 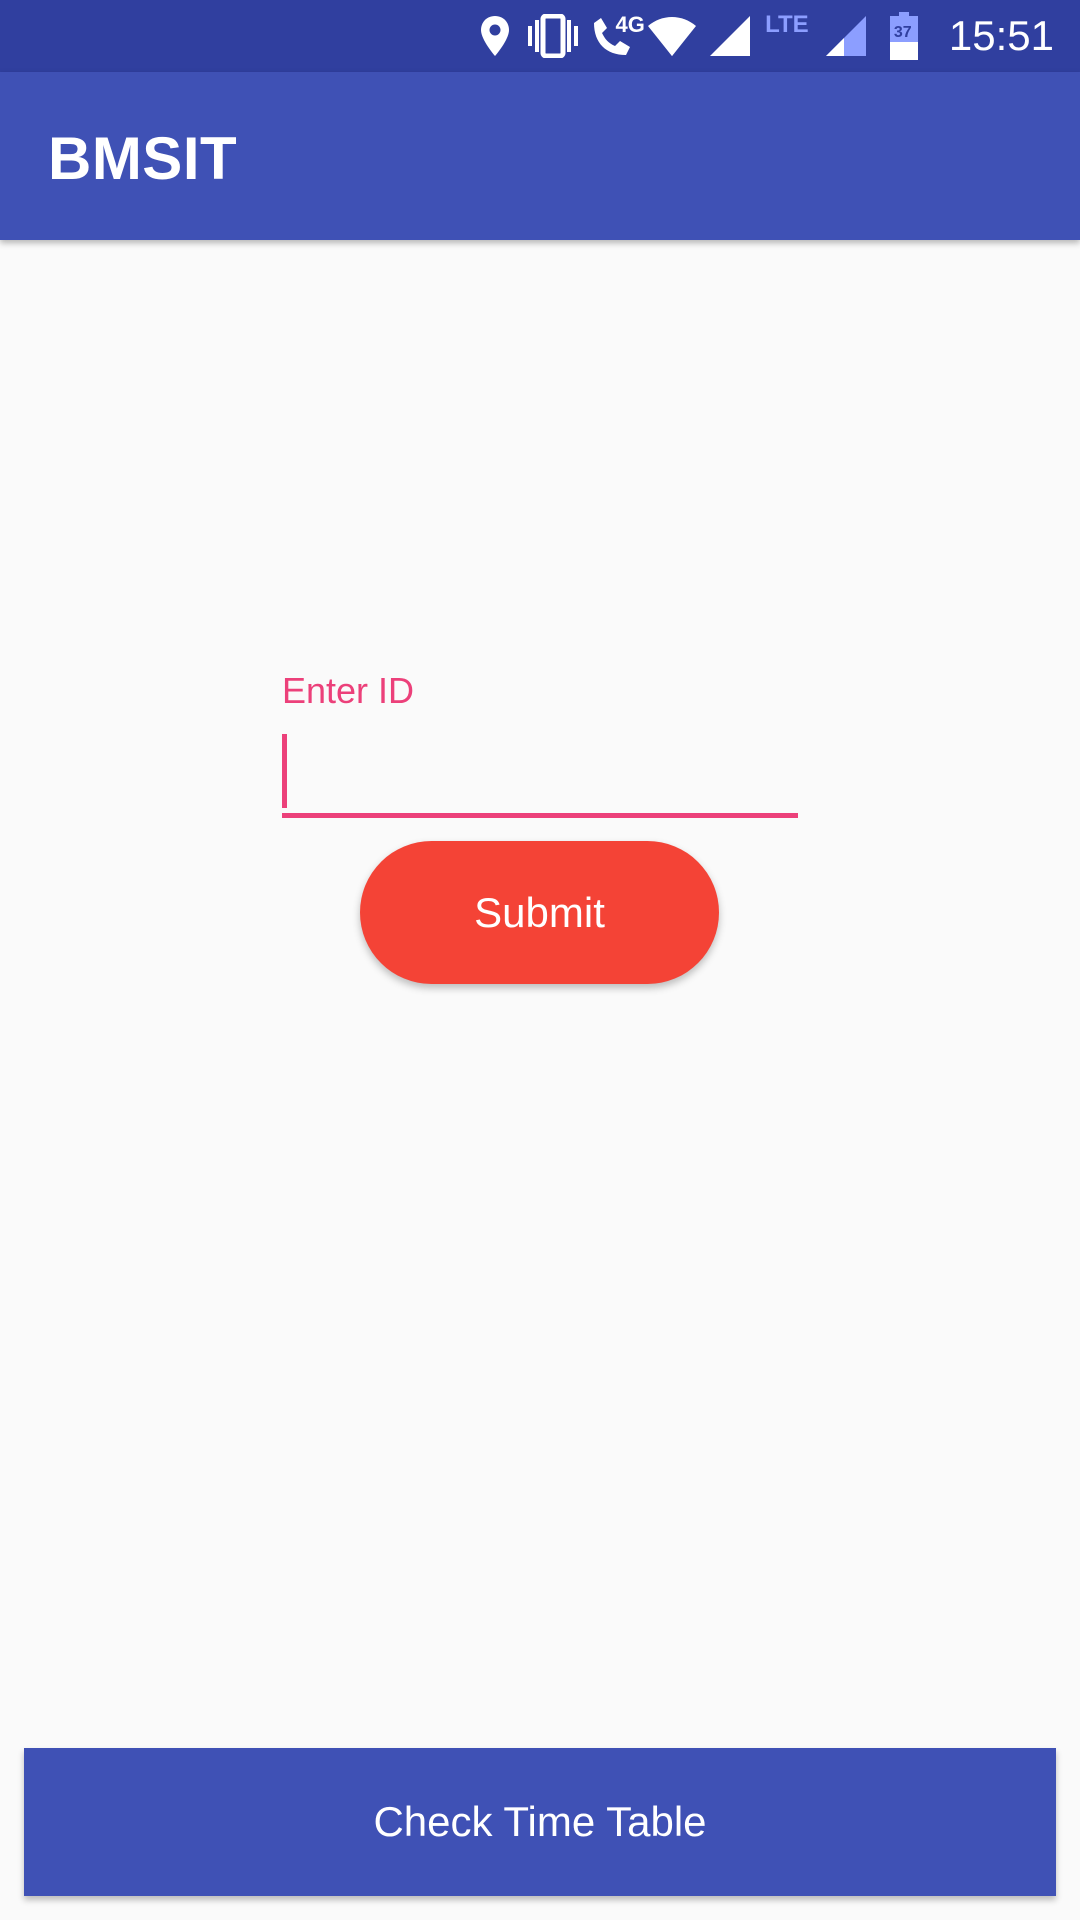 I want to click on status-icons: 4G LTE 37 15:51, so click(x=774, y=36).